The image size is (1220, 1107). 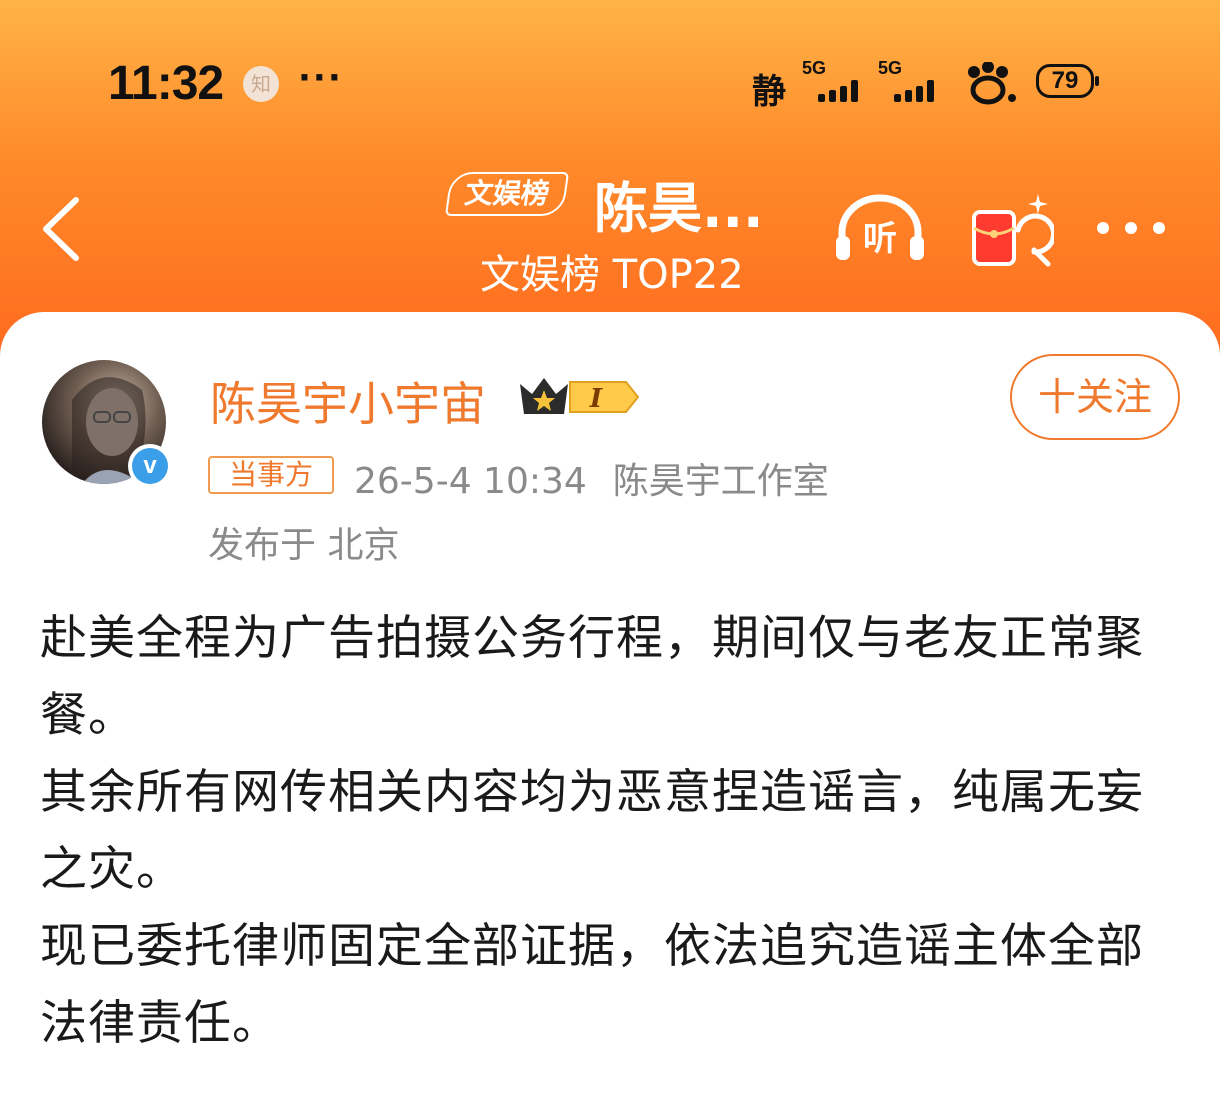 I want to click on follow-button: 十关注, so click(x=1095, y=397).